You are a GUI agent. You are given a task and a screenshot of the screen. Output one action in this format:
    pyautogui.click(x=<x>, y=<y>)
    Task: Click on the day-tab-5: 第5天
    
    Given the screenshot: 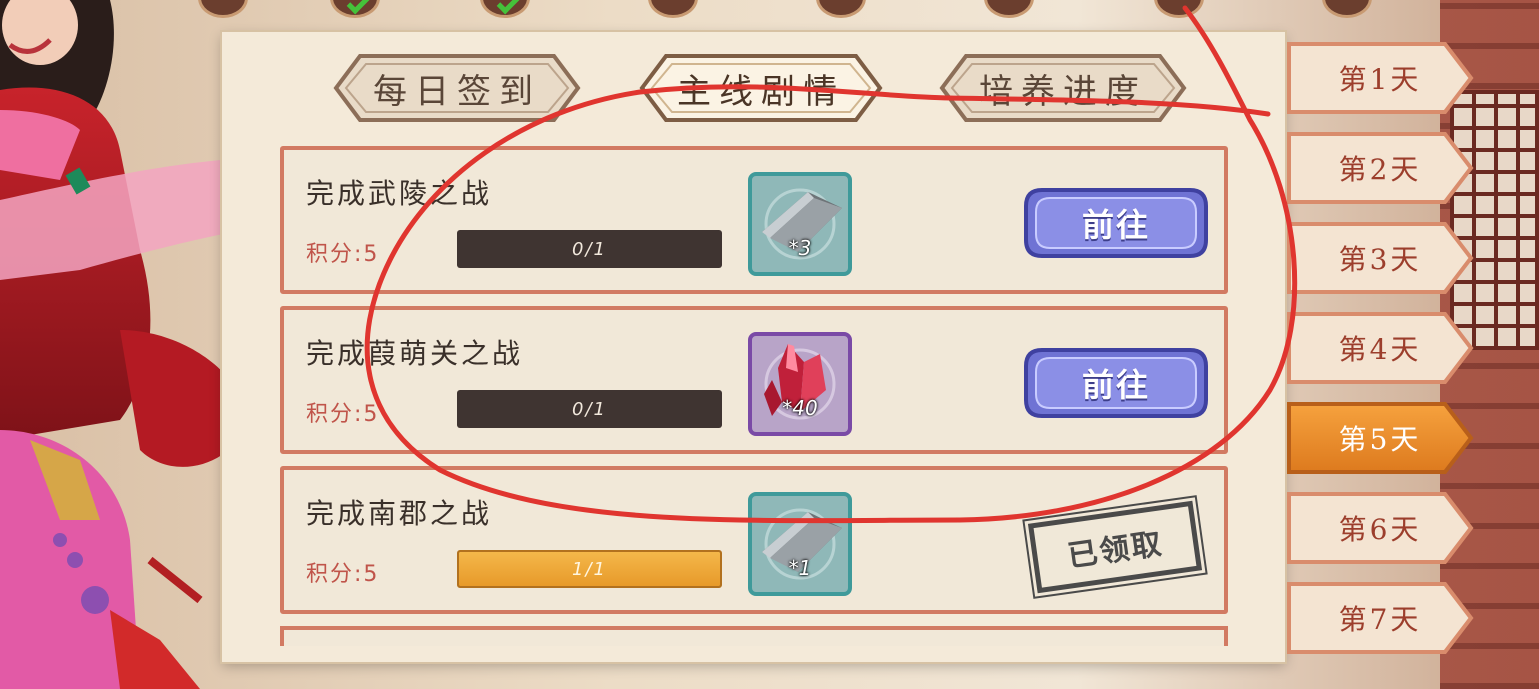 What is the action you would take?
    pyautogui.click(x=1380, y=438)
    